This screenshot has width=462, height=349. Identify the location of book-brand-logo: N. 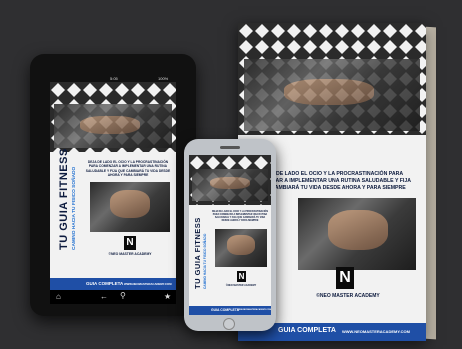
(345, 278).